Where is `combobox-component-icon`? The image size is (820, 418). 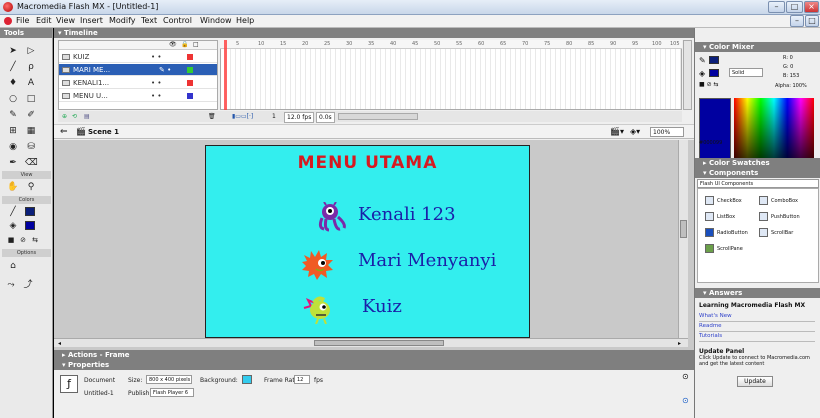
combobox-component-icon is located at coordinates (763, 200).